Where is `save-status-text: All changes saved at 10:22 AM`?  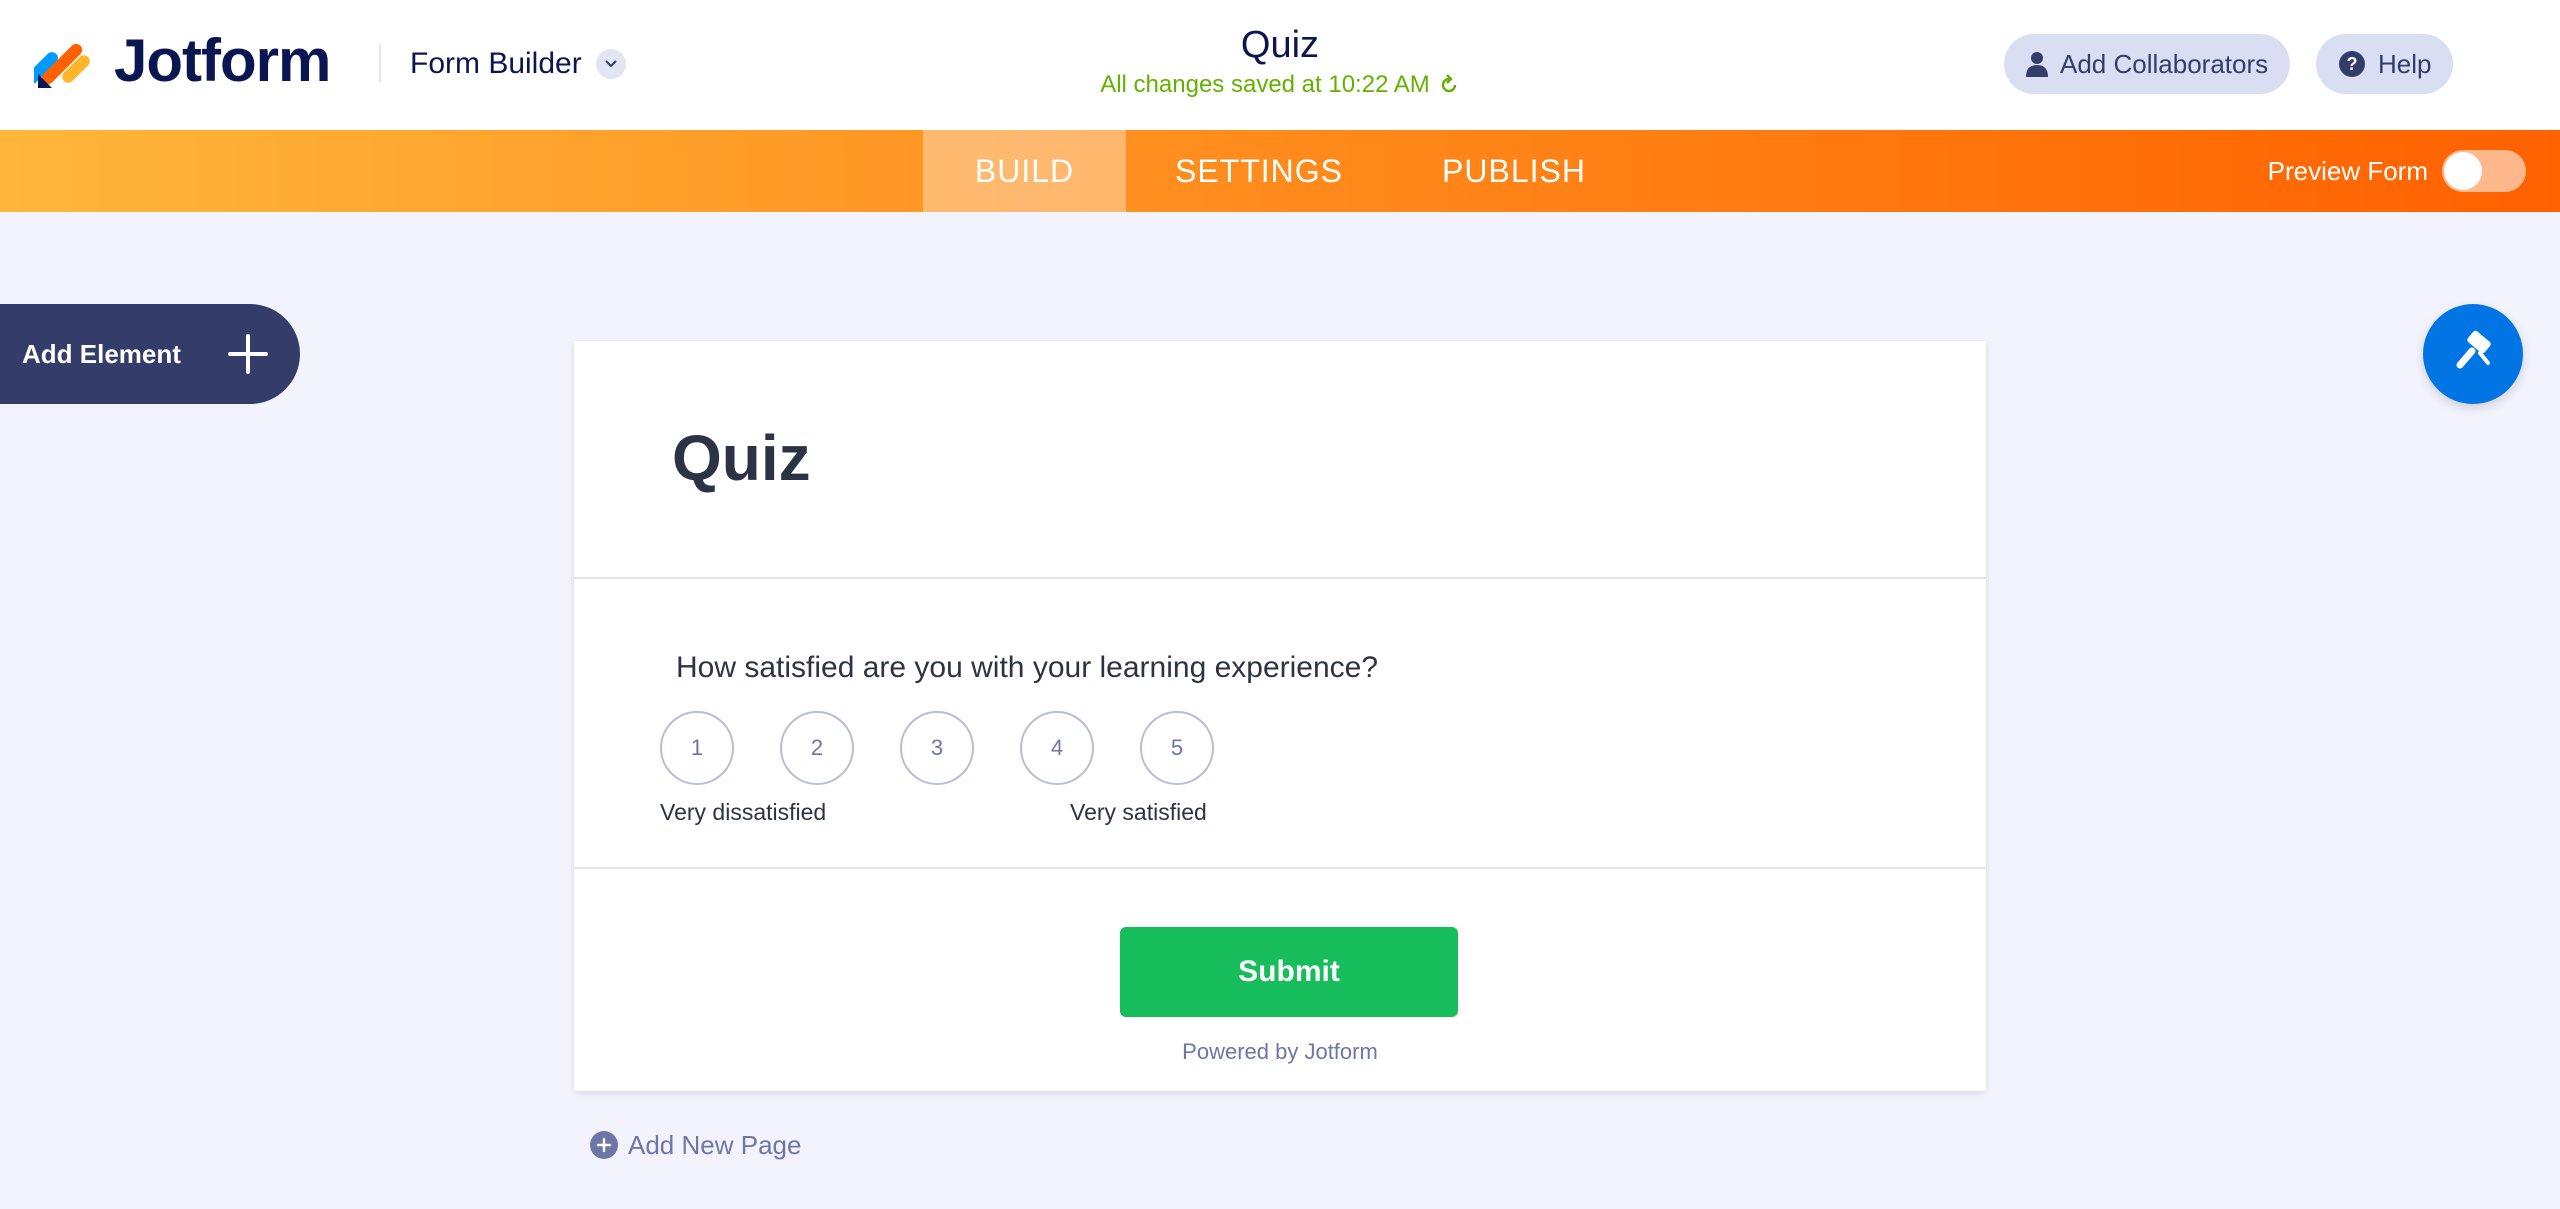
save-status-text: All changes saved at 10:22 AM is located at coordinates (1265, 84).